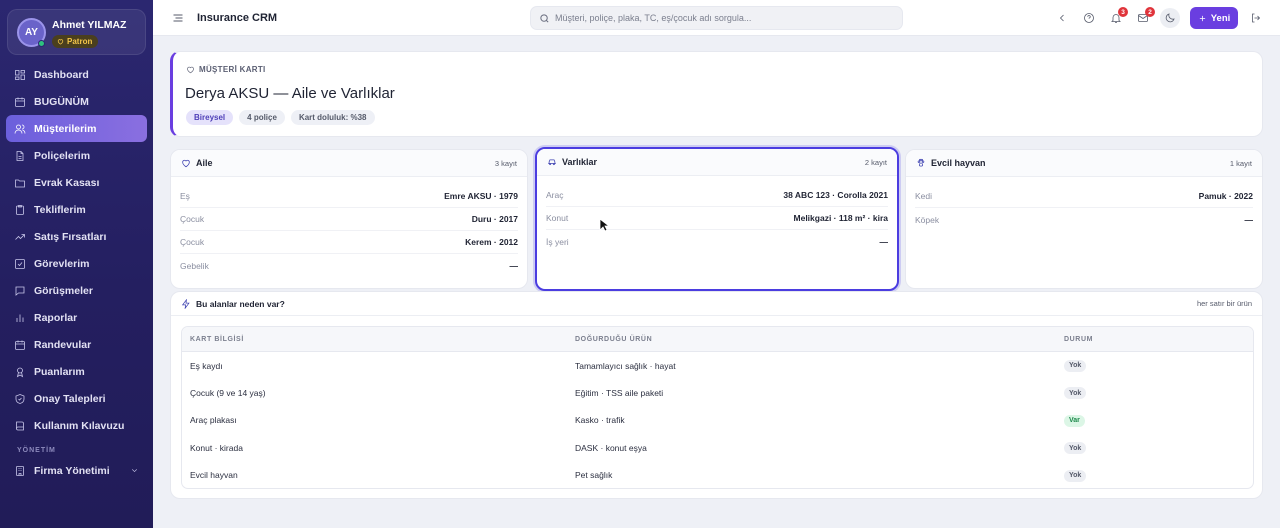  I want to click on sidebar-item-policelerim: Poliçelerim, so click(76, 155).